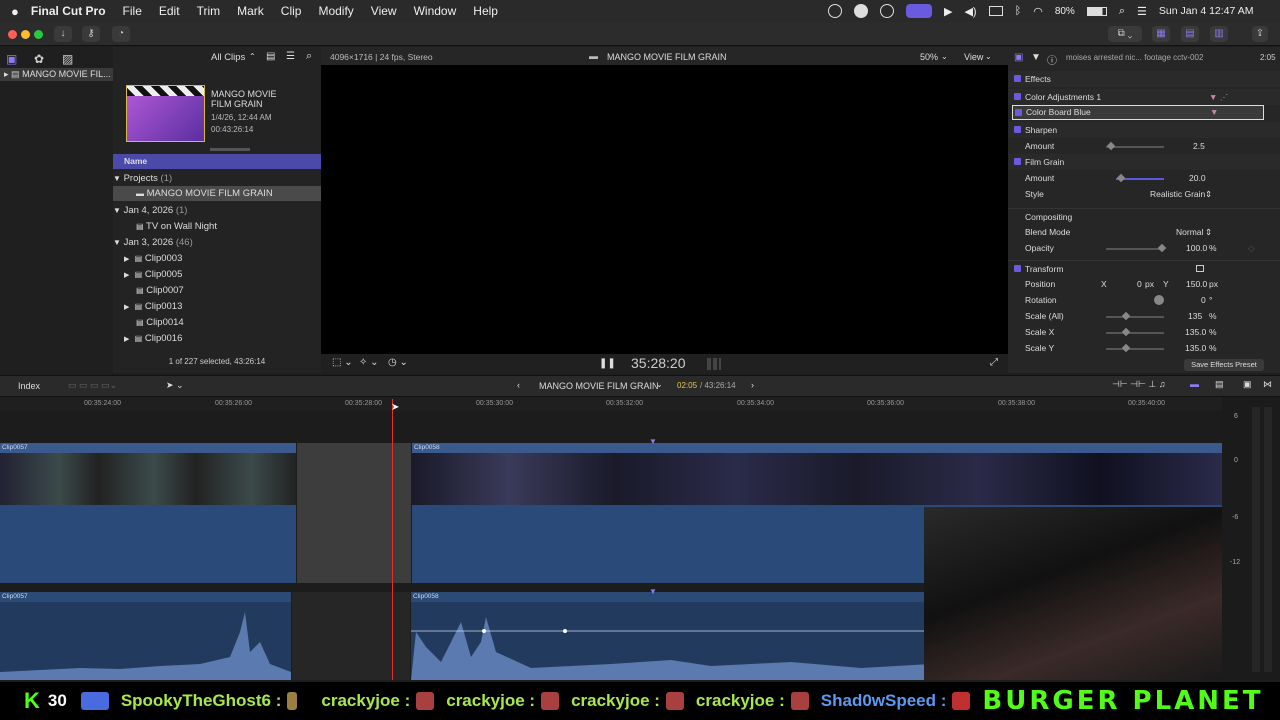 The image size is (1280, 720). I want to click on group-jan-3: ▼ Jan 3, 2026 (46), so click(153, 242).